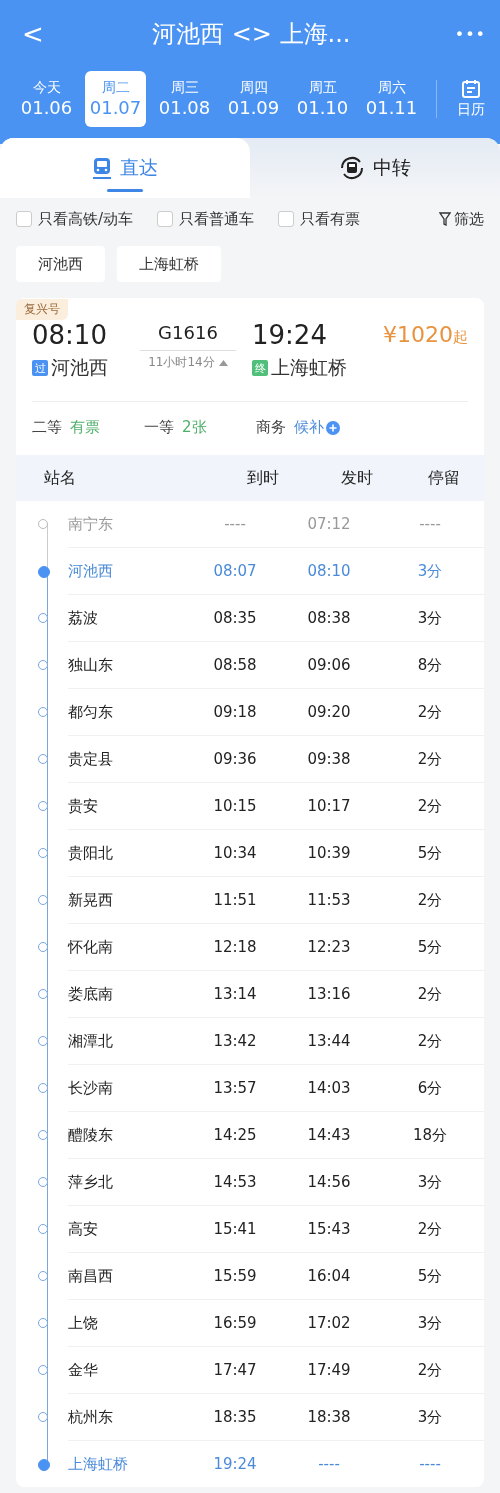  I want to click on station-chip: 上海虹桥, so click(169, 264).